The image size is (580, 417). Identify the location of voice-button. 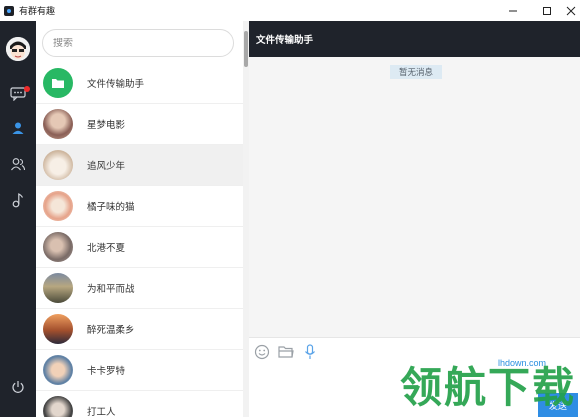
(310, 352).